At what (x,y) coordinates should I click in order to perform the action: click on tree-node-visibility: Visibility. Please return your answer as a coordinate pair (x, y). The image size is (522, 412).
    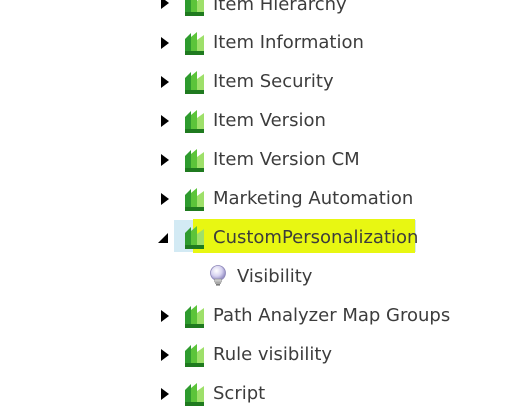
    Looking at the image, I should click on (261, 278).